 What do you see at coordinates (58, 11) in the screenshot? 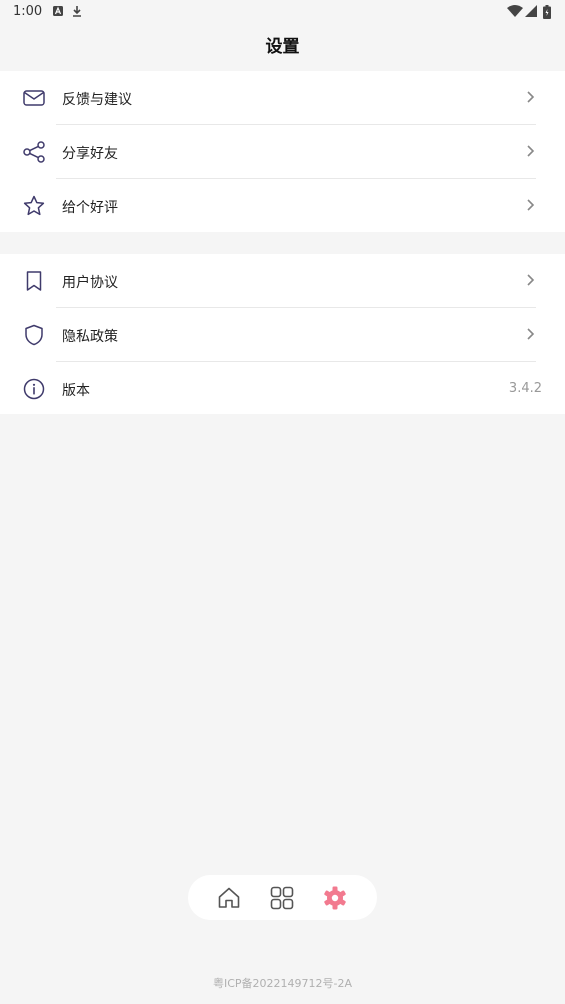
I see `a-icon` at bounding box center [58, 11].